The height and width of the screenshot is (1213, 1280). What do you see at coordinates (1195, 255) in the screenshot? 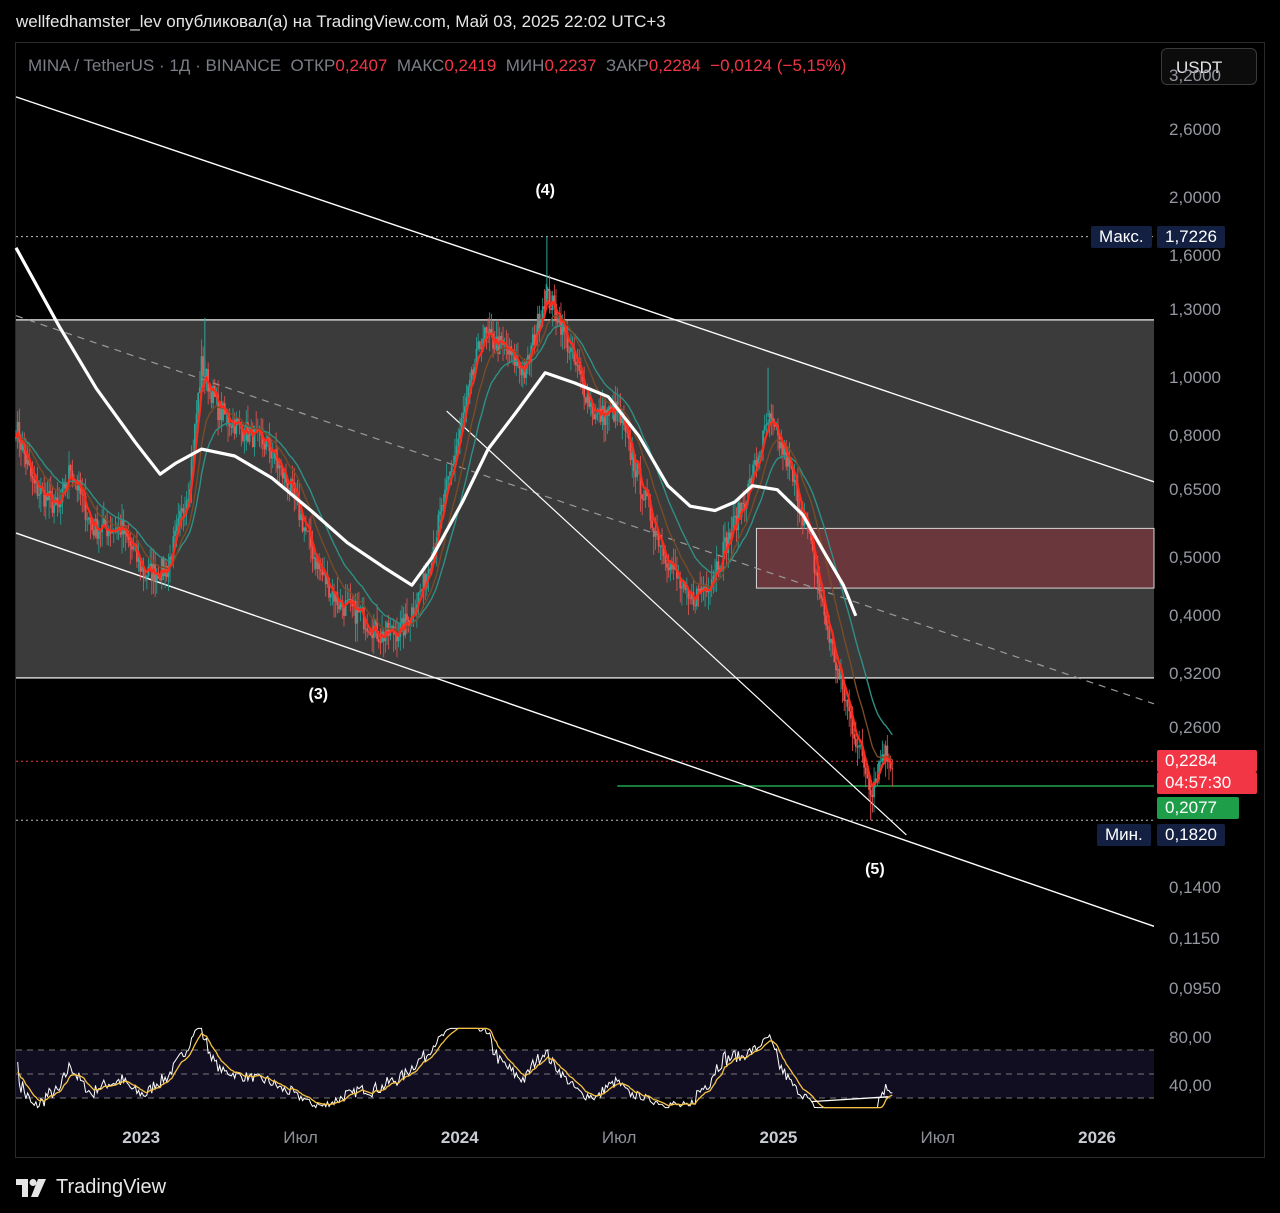
I see `price-tick-label: 1,6000` at bounding box center [1195, 255].